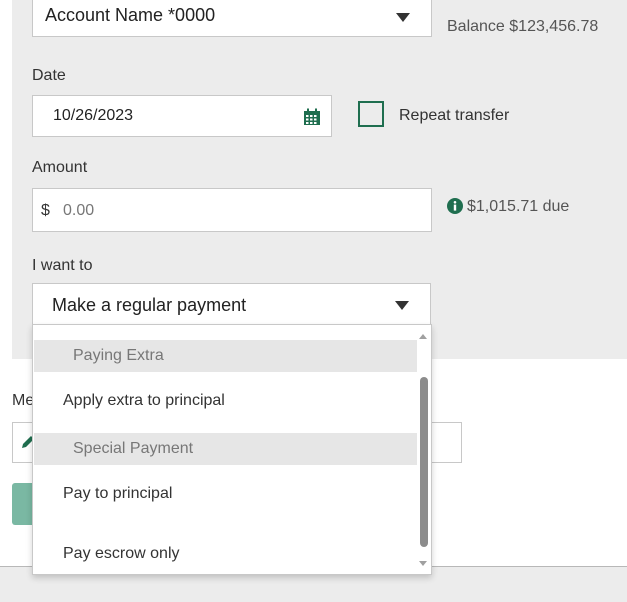 This screenshot has height=602, width=627. I want to click on option-apply-extra-to-principal: Apply extra to principal, so click(225, 401).